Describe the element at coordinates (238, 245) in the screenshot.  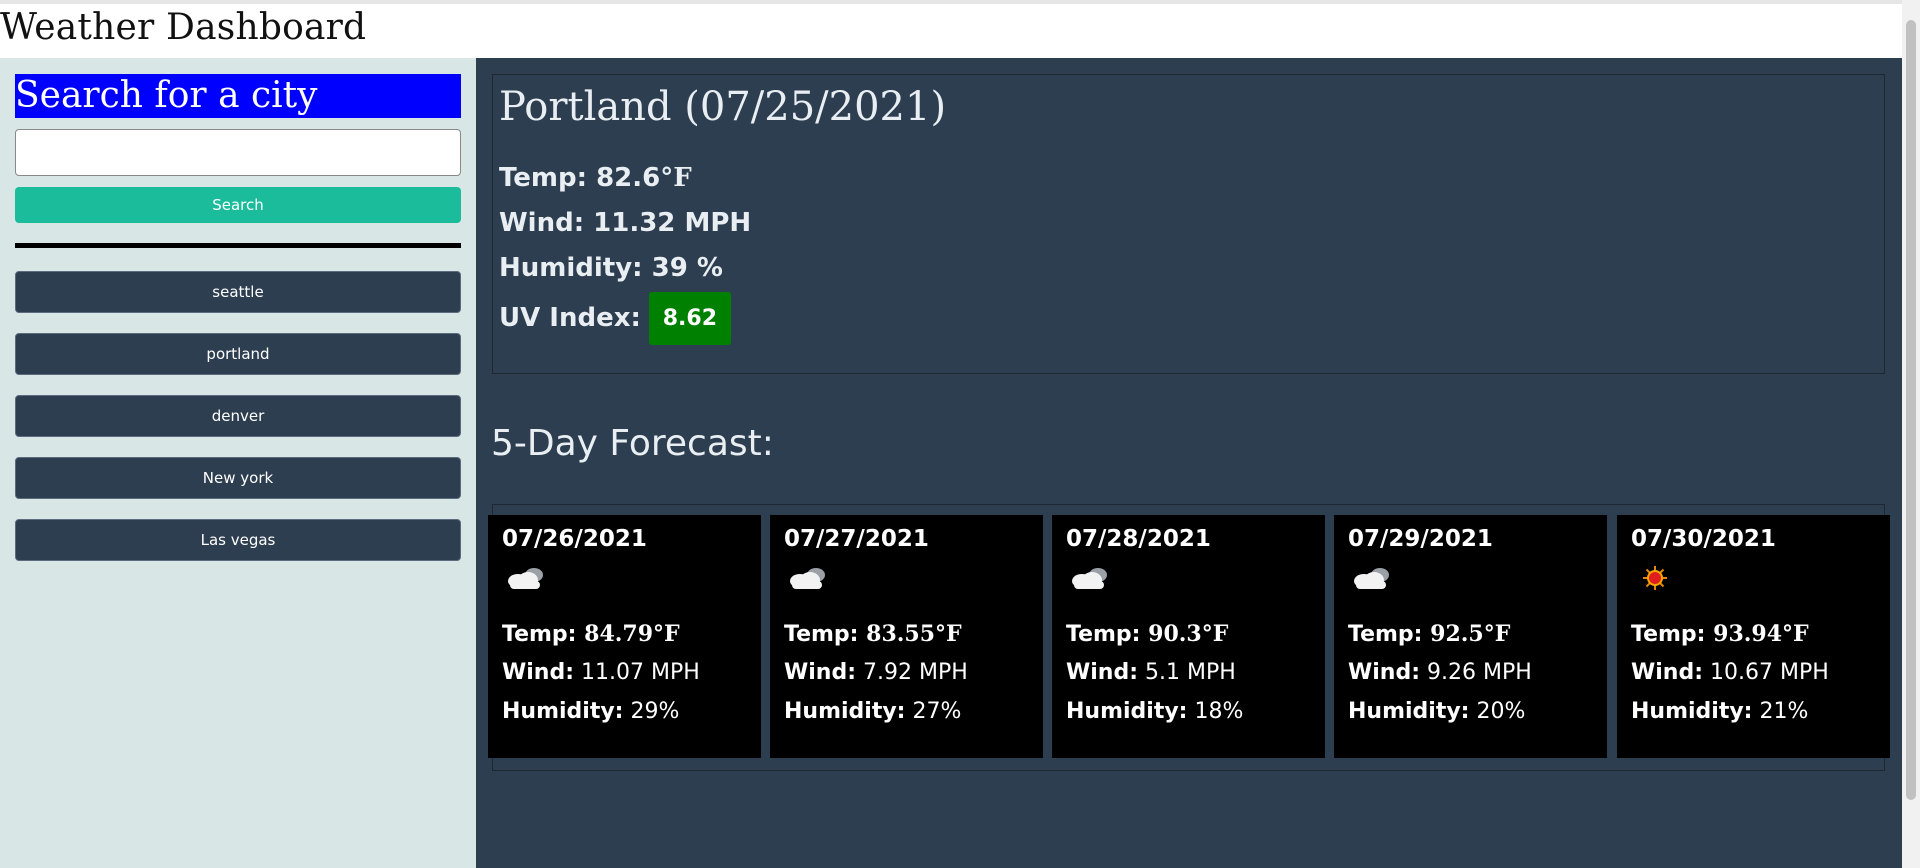
I see `divider` at that location.